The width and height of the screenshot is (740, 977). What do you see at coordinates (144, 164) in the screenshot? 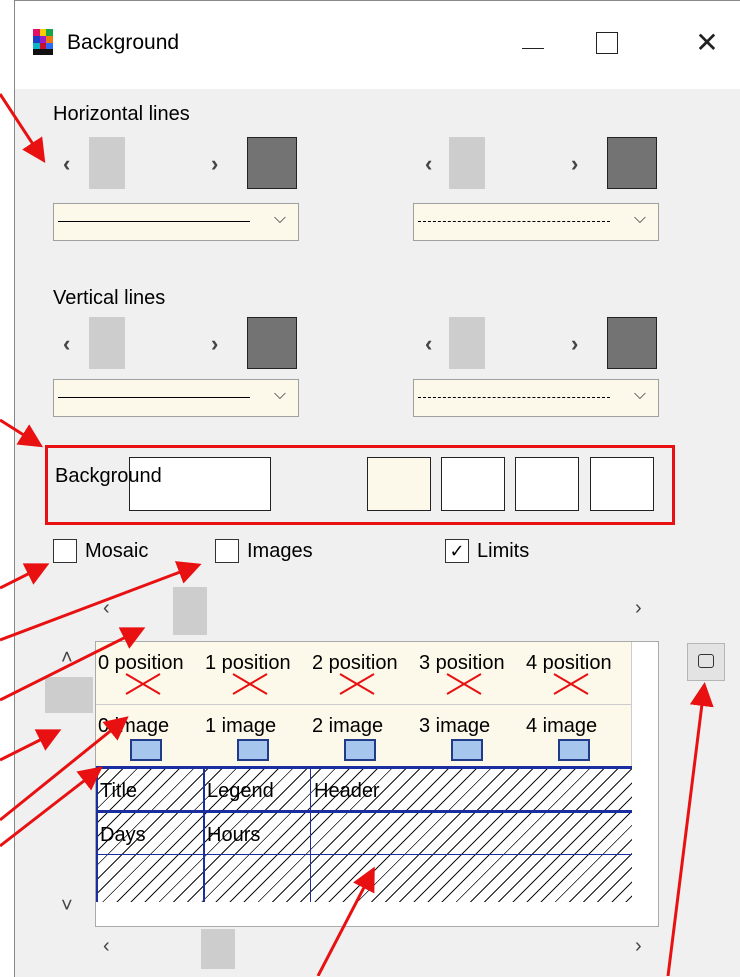
I see `horizontal-left-slider: ‹ ›` at bounding box center [144, 164].